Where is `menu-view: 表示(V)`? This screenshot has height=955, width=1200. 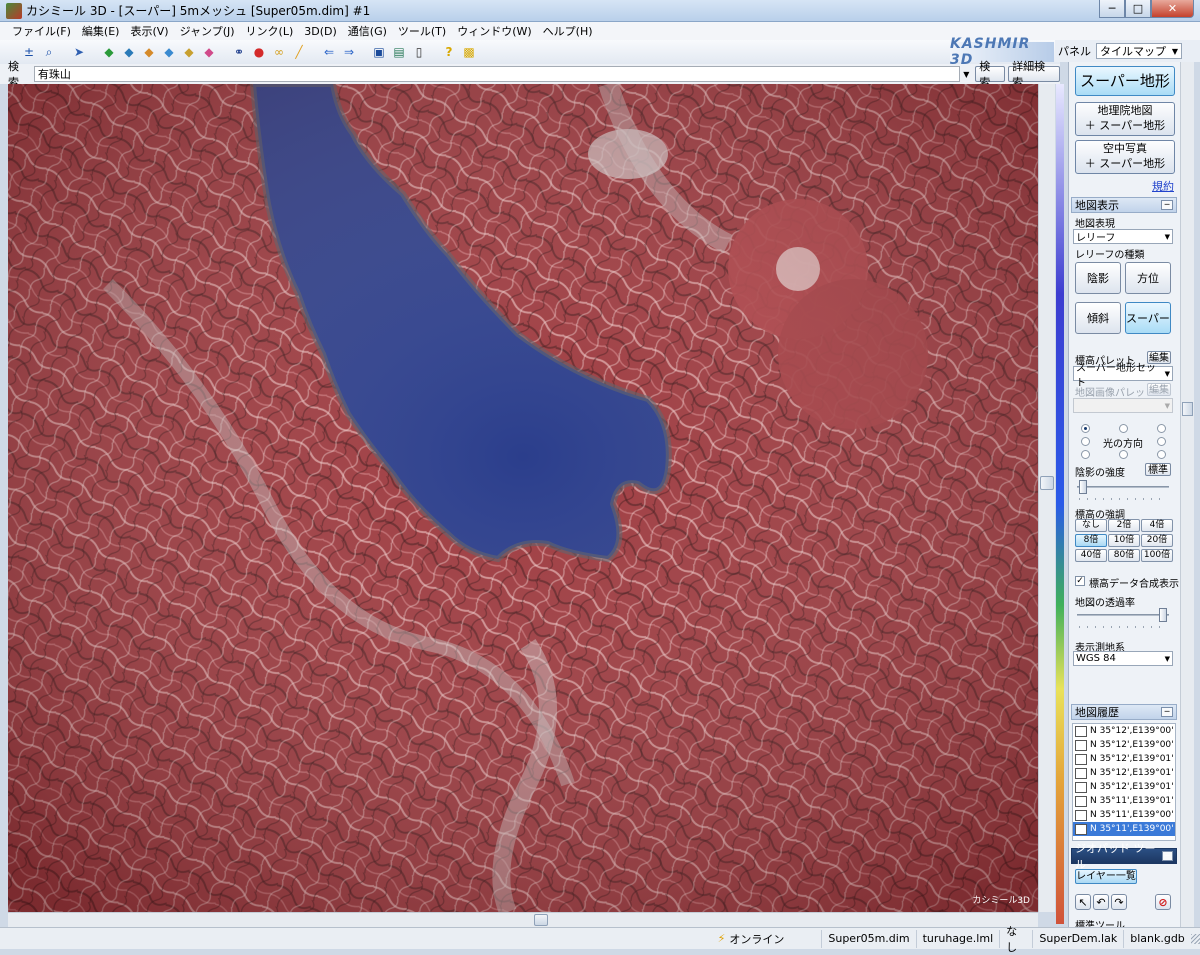
menu-view: 表示(V) is located at coordinates (150, 31).